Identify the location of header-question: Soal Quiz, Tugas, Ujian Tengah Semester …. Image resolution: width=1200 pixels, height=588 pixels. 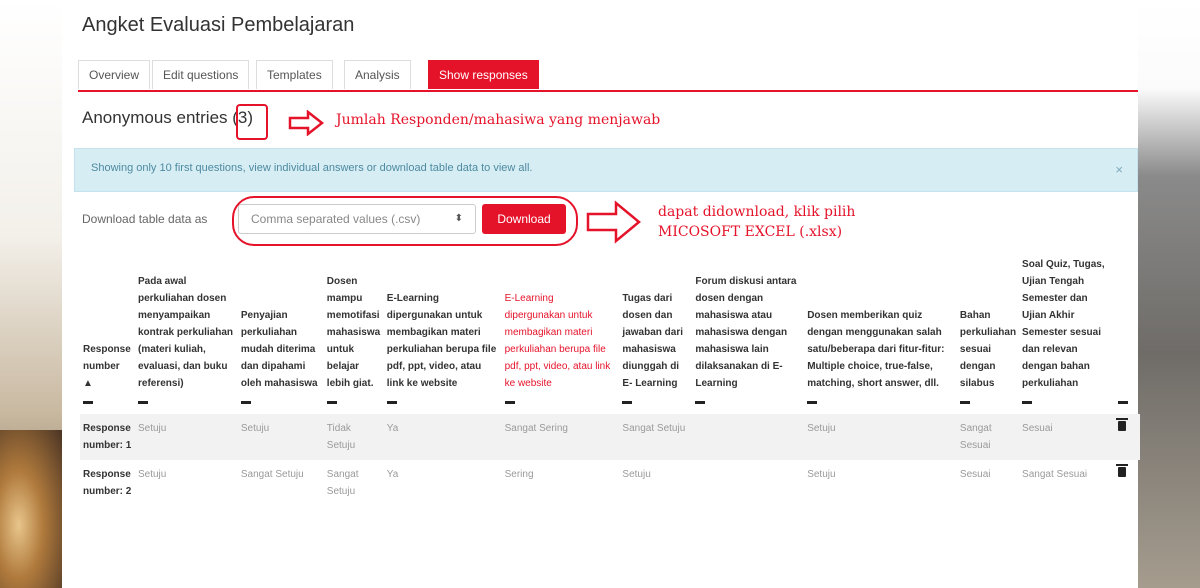
(1063, 324).